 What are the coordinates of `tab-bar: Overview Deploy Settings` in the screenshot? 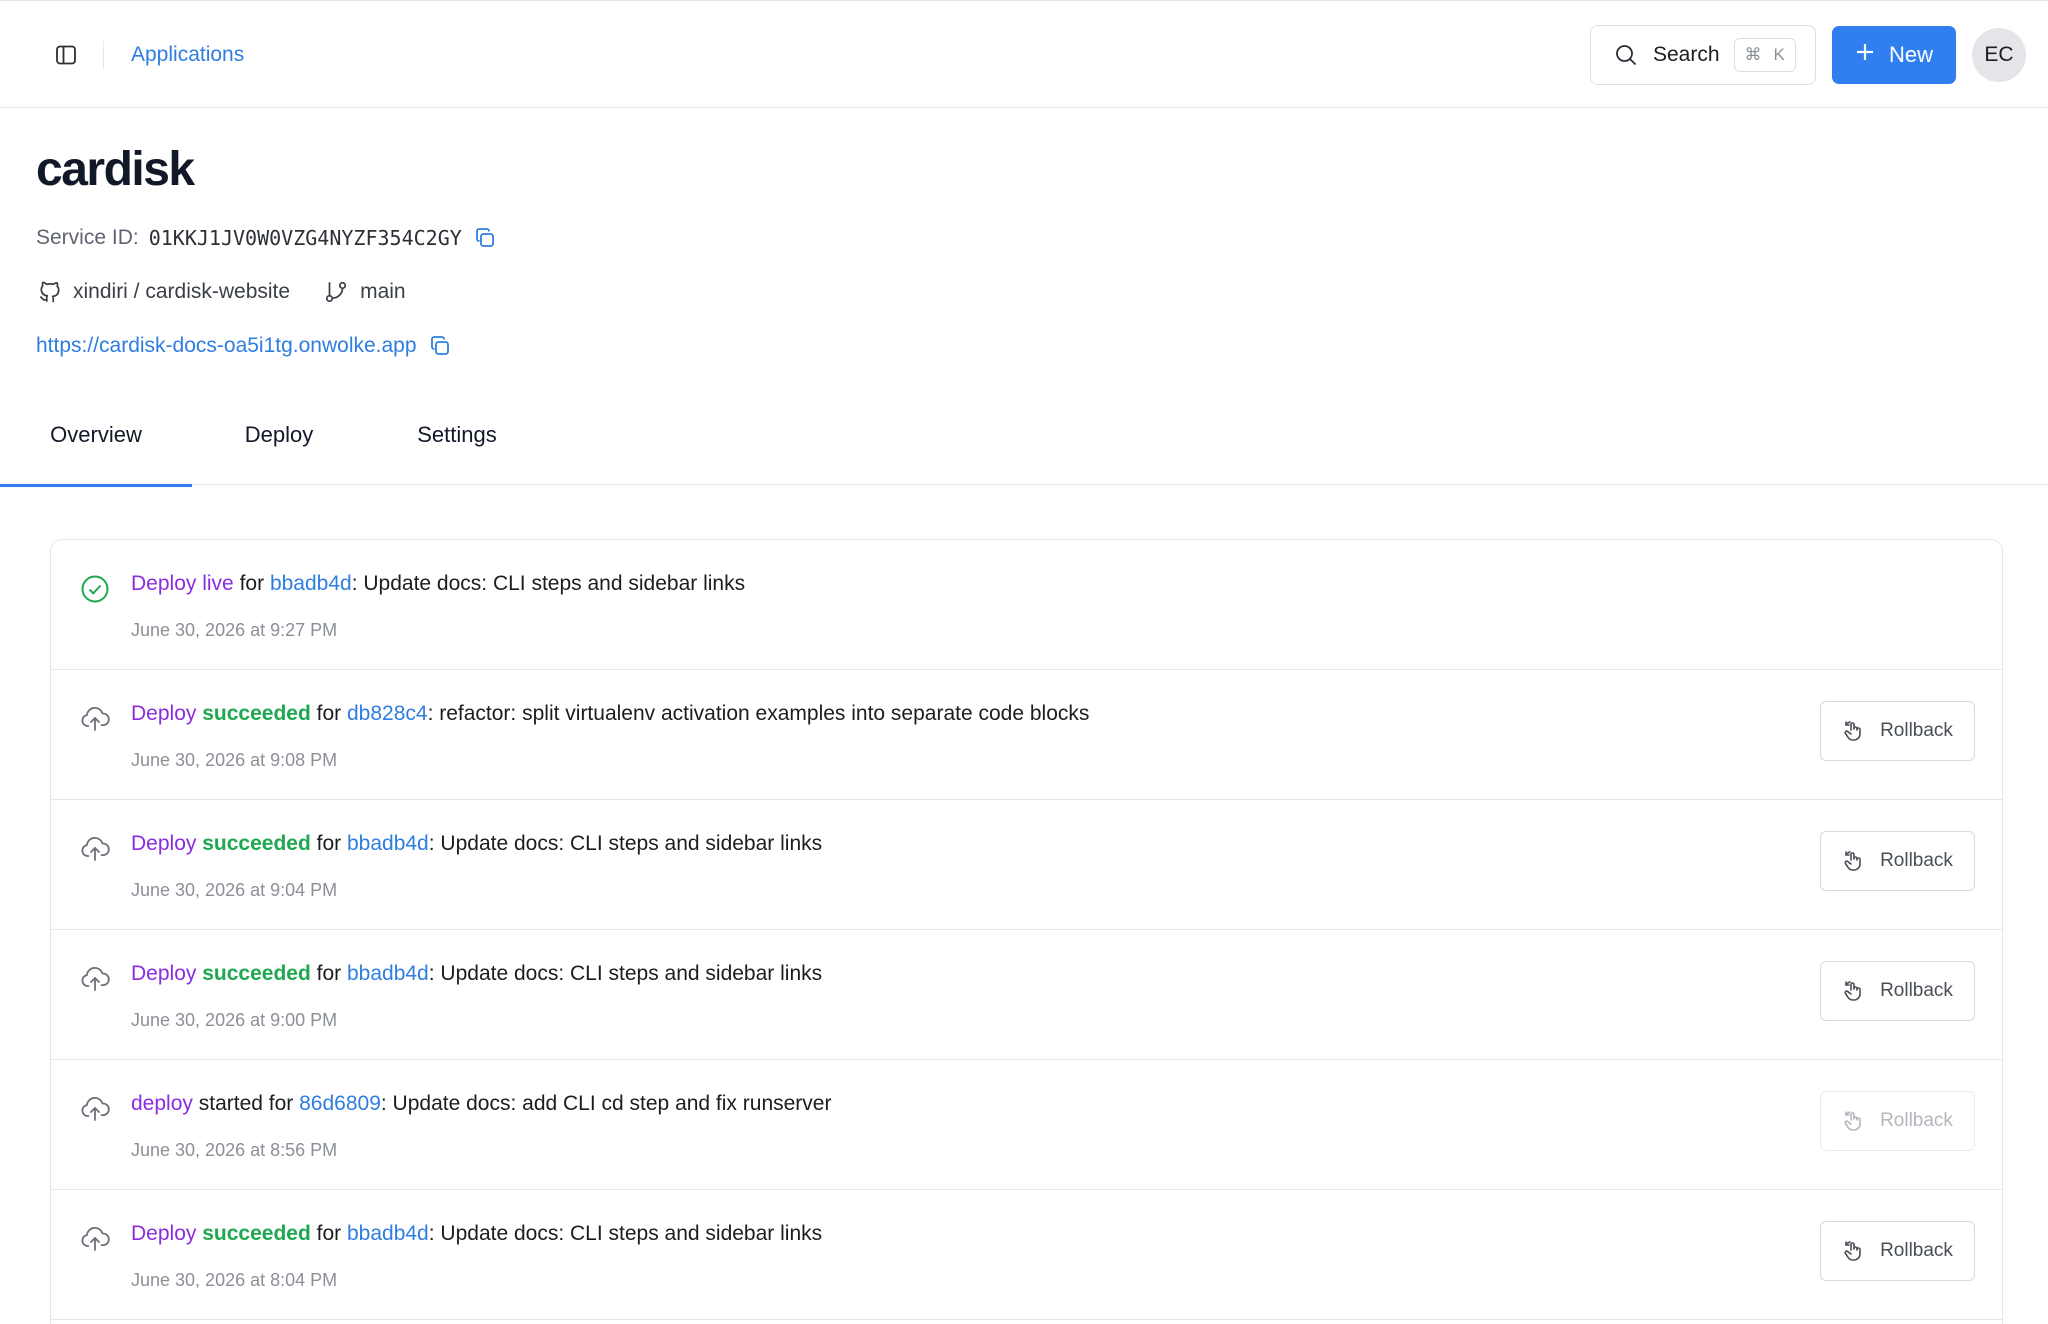 It's located at (1024, 443).